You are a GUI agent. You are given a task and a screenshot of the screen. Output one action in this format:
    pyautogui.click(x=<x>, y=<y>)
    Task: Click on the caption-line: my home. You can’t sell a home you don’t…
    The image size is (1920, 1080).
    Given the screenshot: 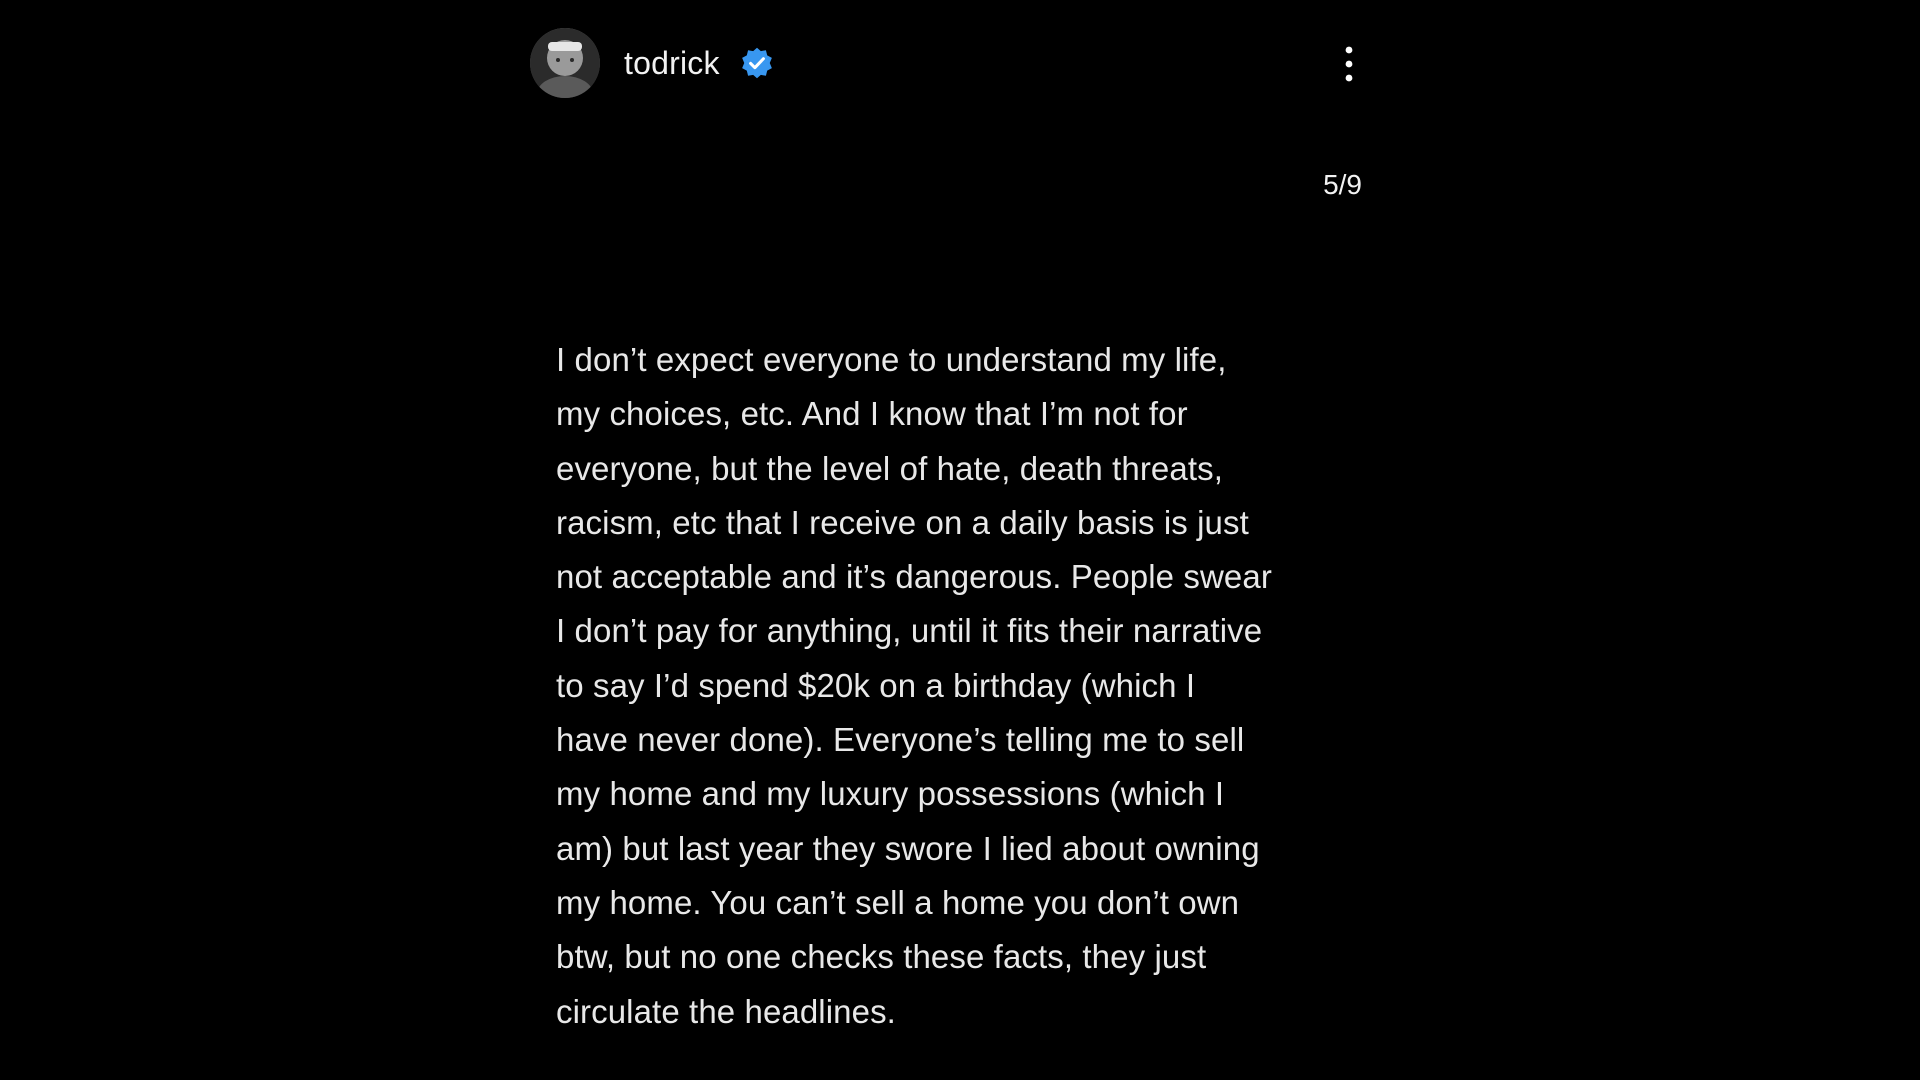 What is the action you would take?
    pyautogui.click(x=898, y=902)
    